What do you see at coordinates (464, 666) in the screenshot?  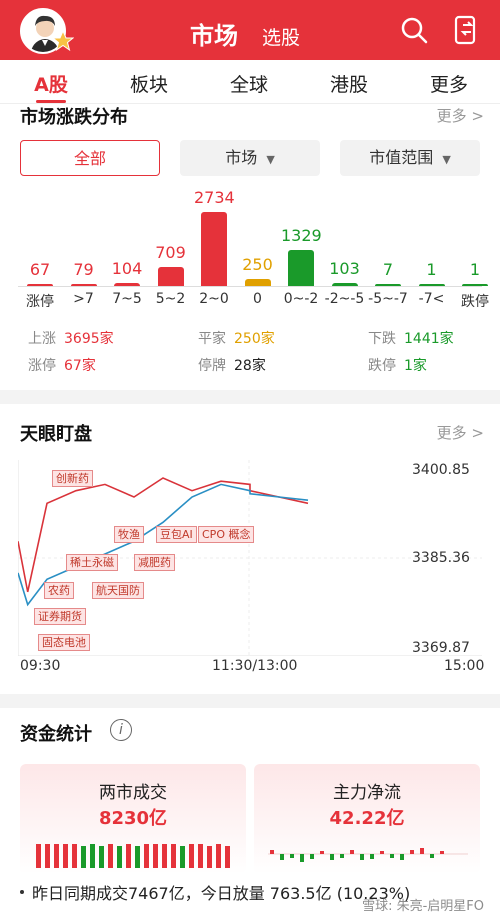 I see `x-axis-end: 15:00` at bounding box center [464, 666].